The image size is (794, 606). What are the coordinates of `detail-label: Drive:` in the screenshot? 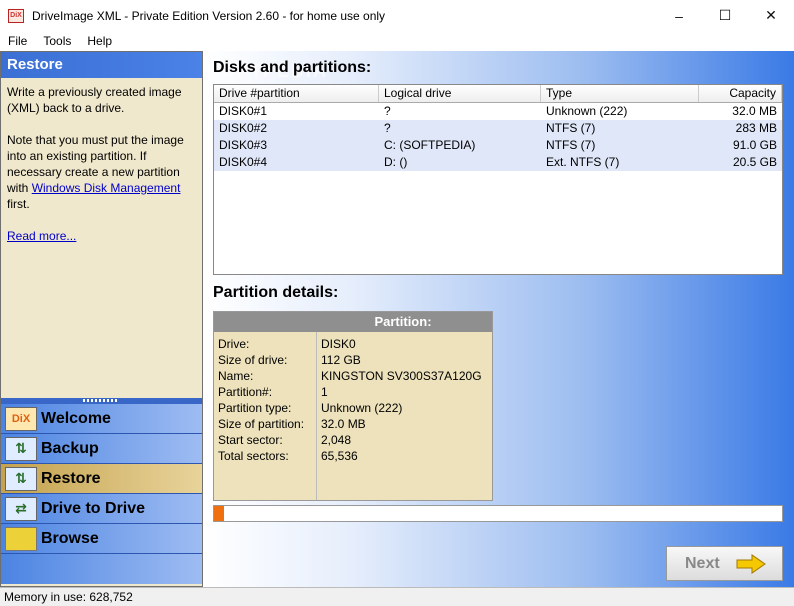 It's located at (234, 344).